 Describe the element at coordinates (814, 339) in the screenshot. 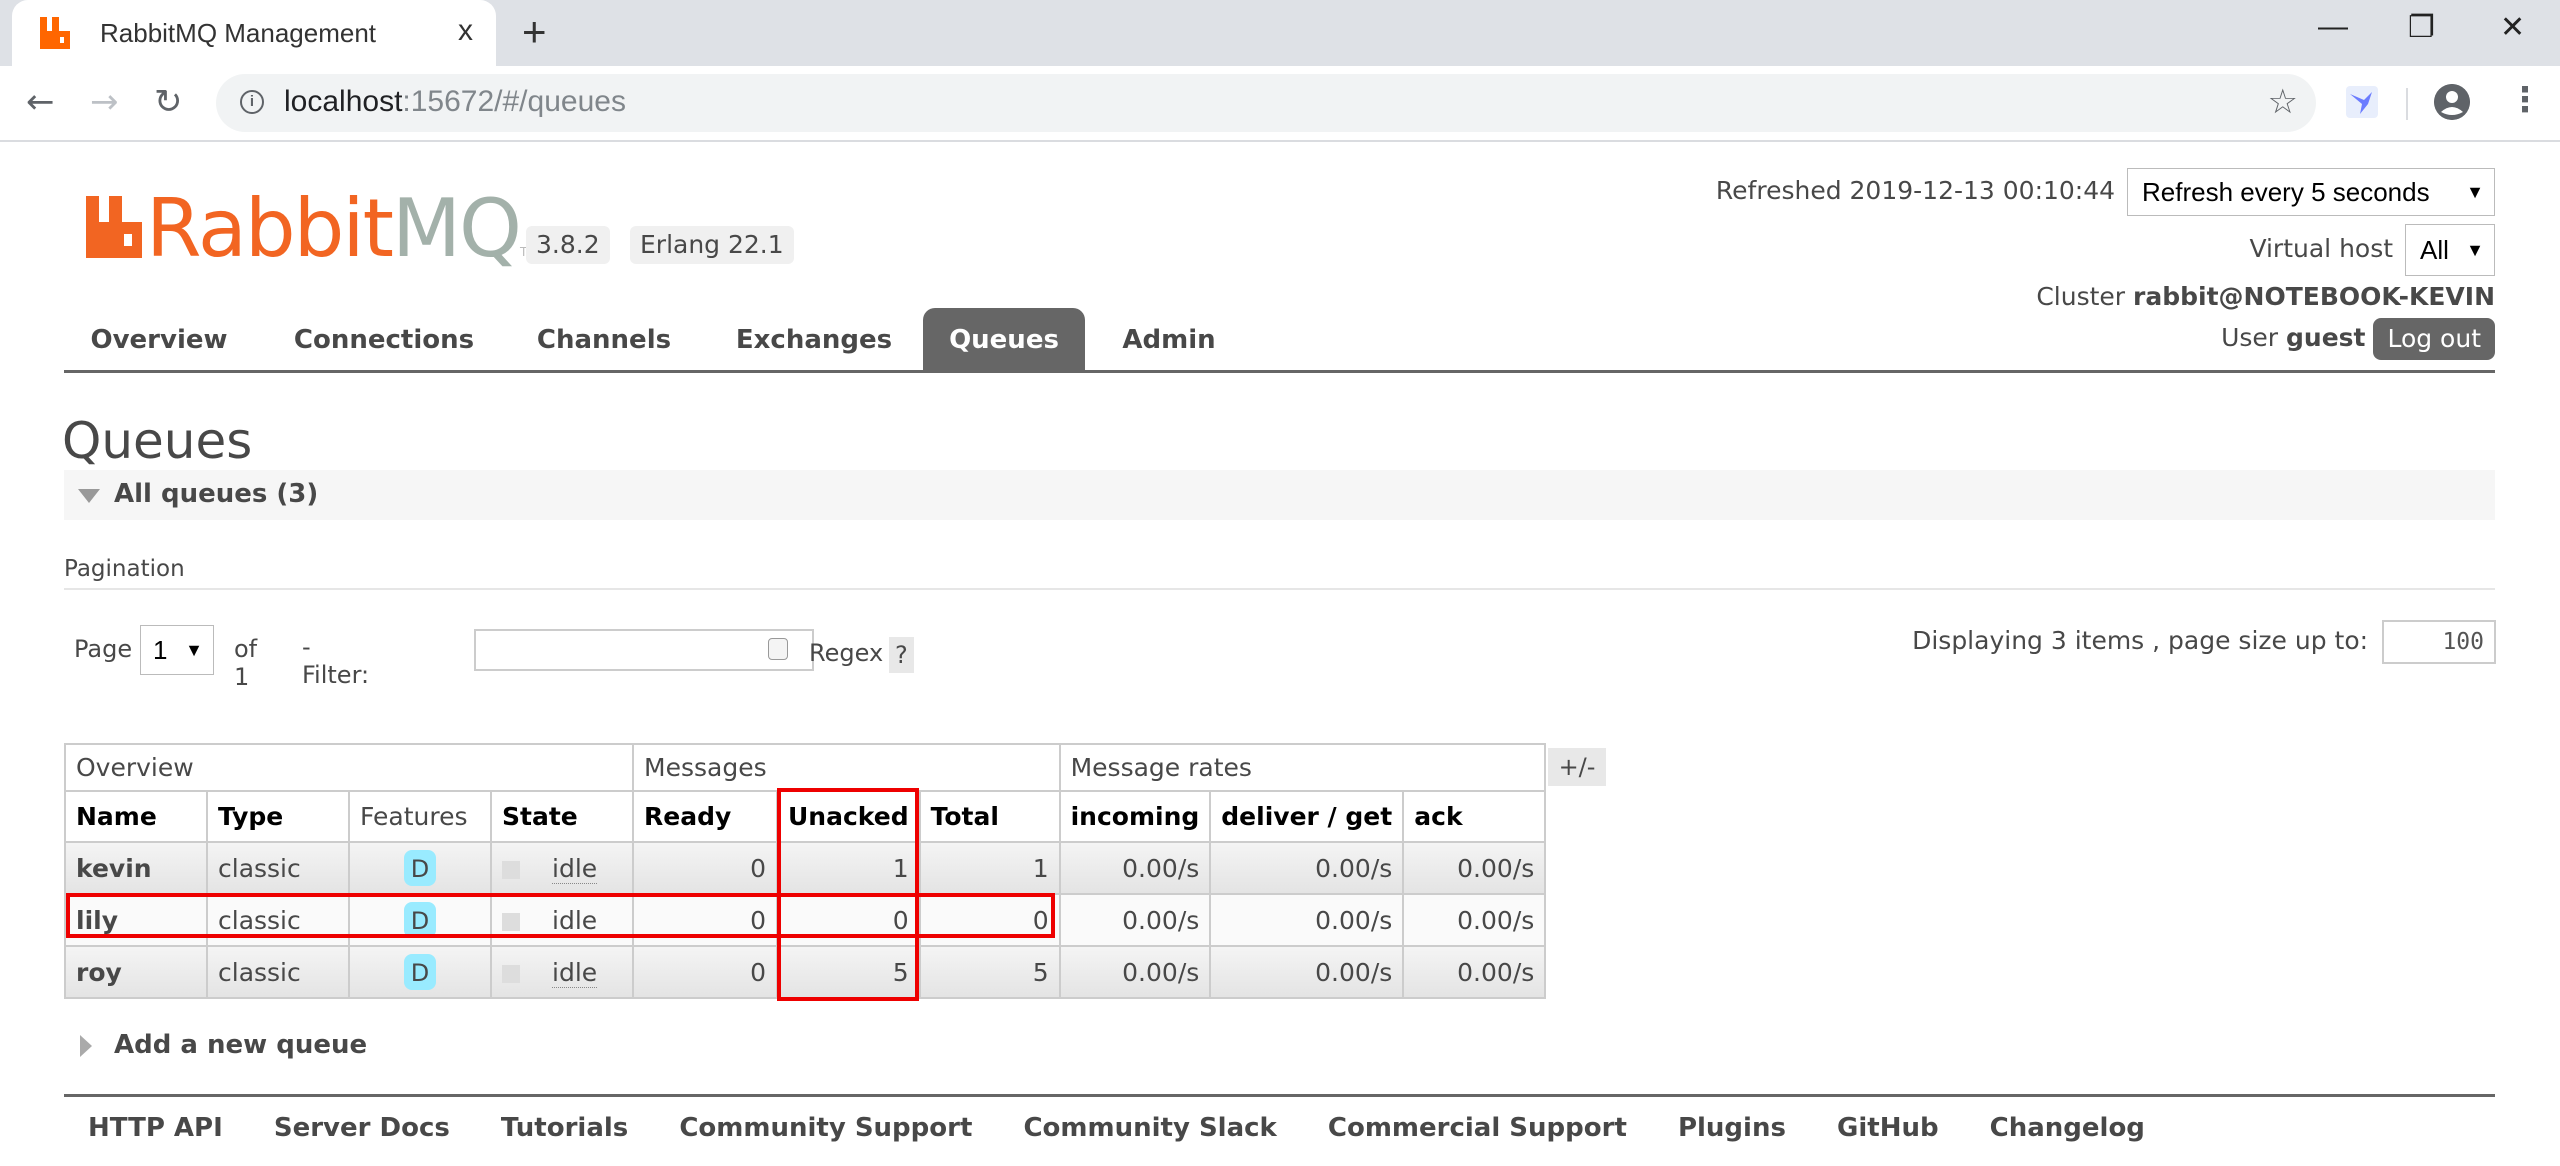

I see `nav-tab-exchanges: Exchanges` at that location.